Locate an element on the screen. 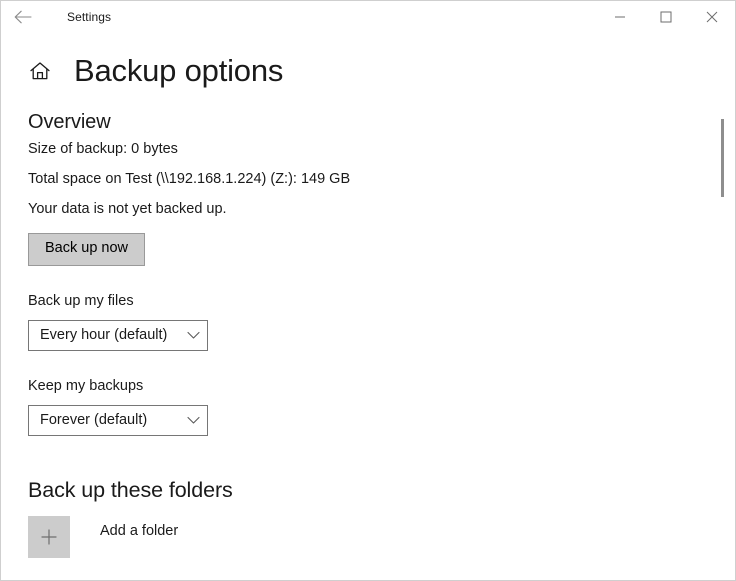 This screenshot has width=736, height=581. page-header: Backup options is located at coordinates (368, 70).